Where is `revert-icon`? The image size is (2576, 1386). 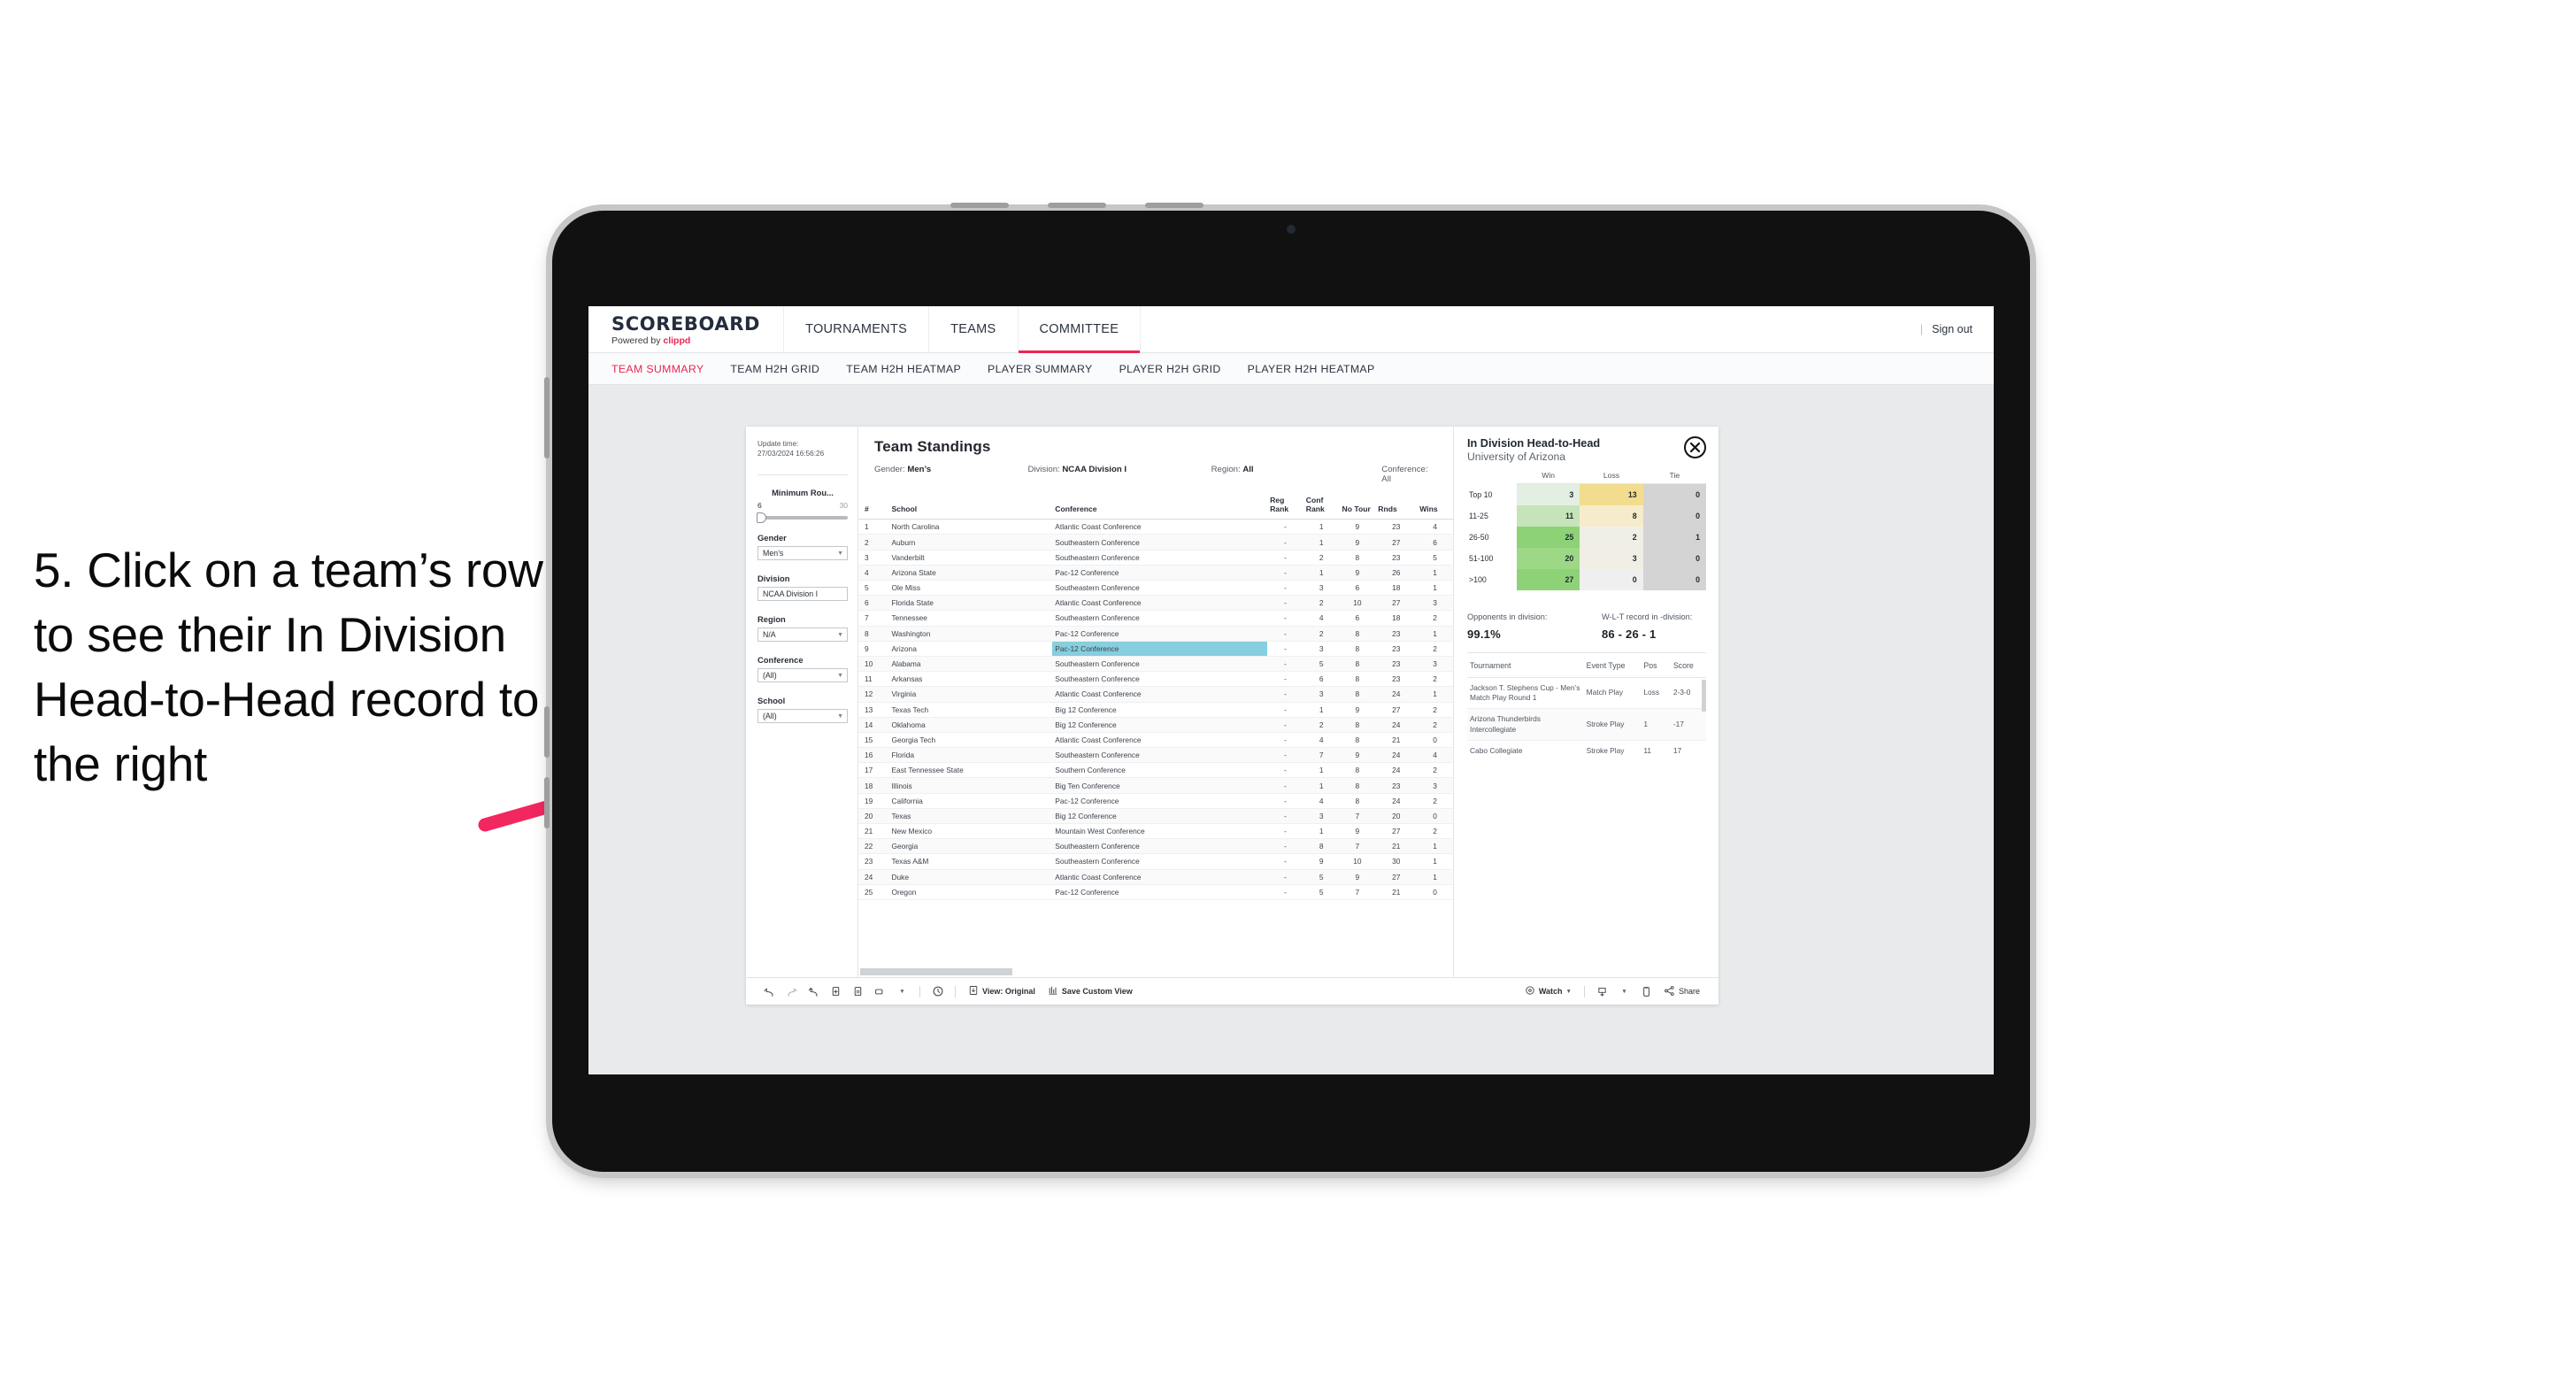 revert-icon is located at coordinates (814, 992).